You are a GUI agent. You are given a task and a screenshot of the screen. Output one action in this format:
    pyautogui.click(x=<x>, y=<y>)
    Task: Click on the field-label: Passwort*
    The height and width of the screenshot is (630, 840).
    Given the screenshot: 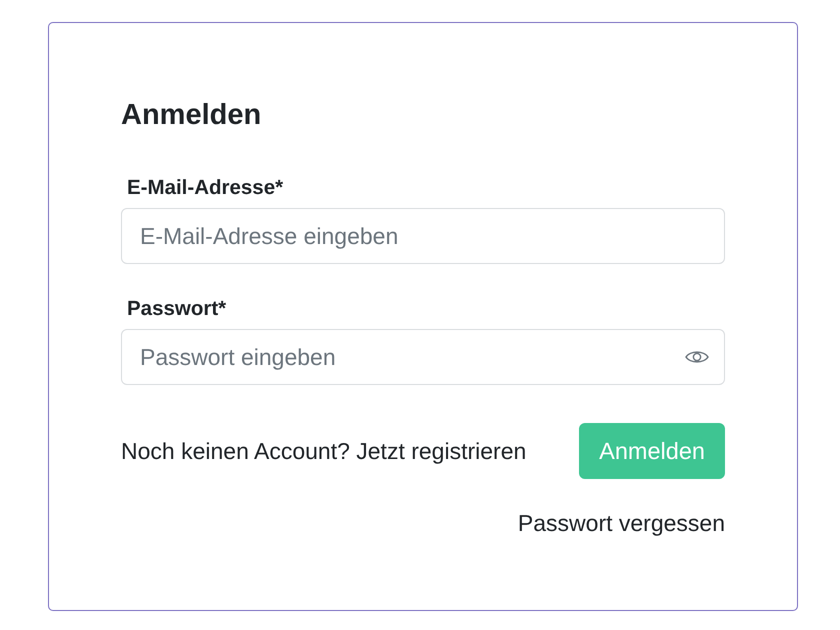 What is the action you would take?
    pyautogui.click(x=176, y=308)
    